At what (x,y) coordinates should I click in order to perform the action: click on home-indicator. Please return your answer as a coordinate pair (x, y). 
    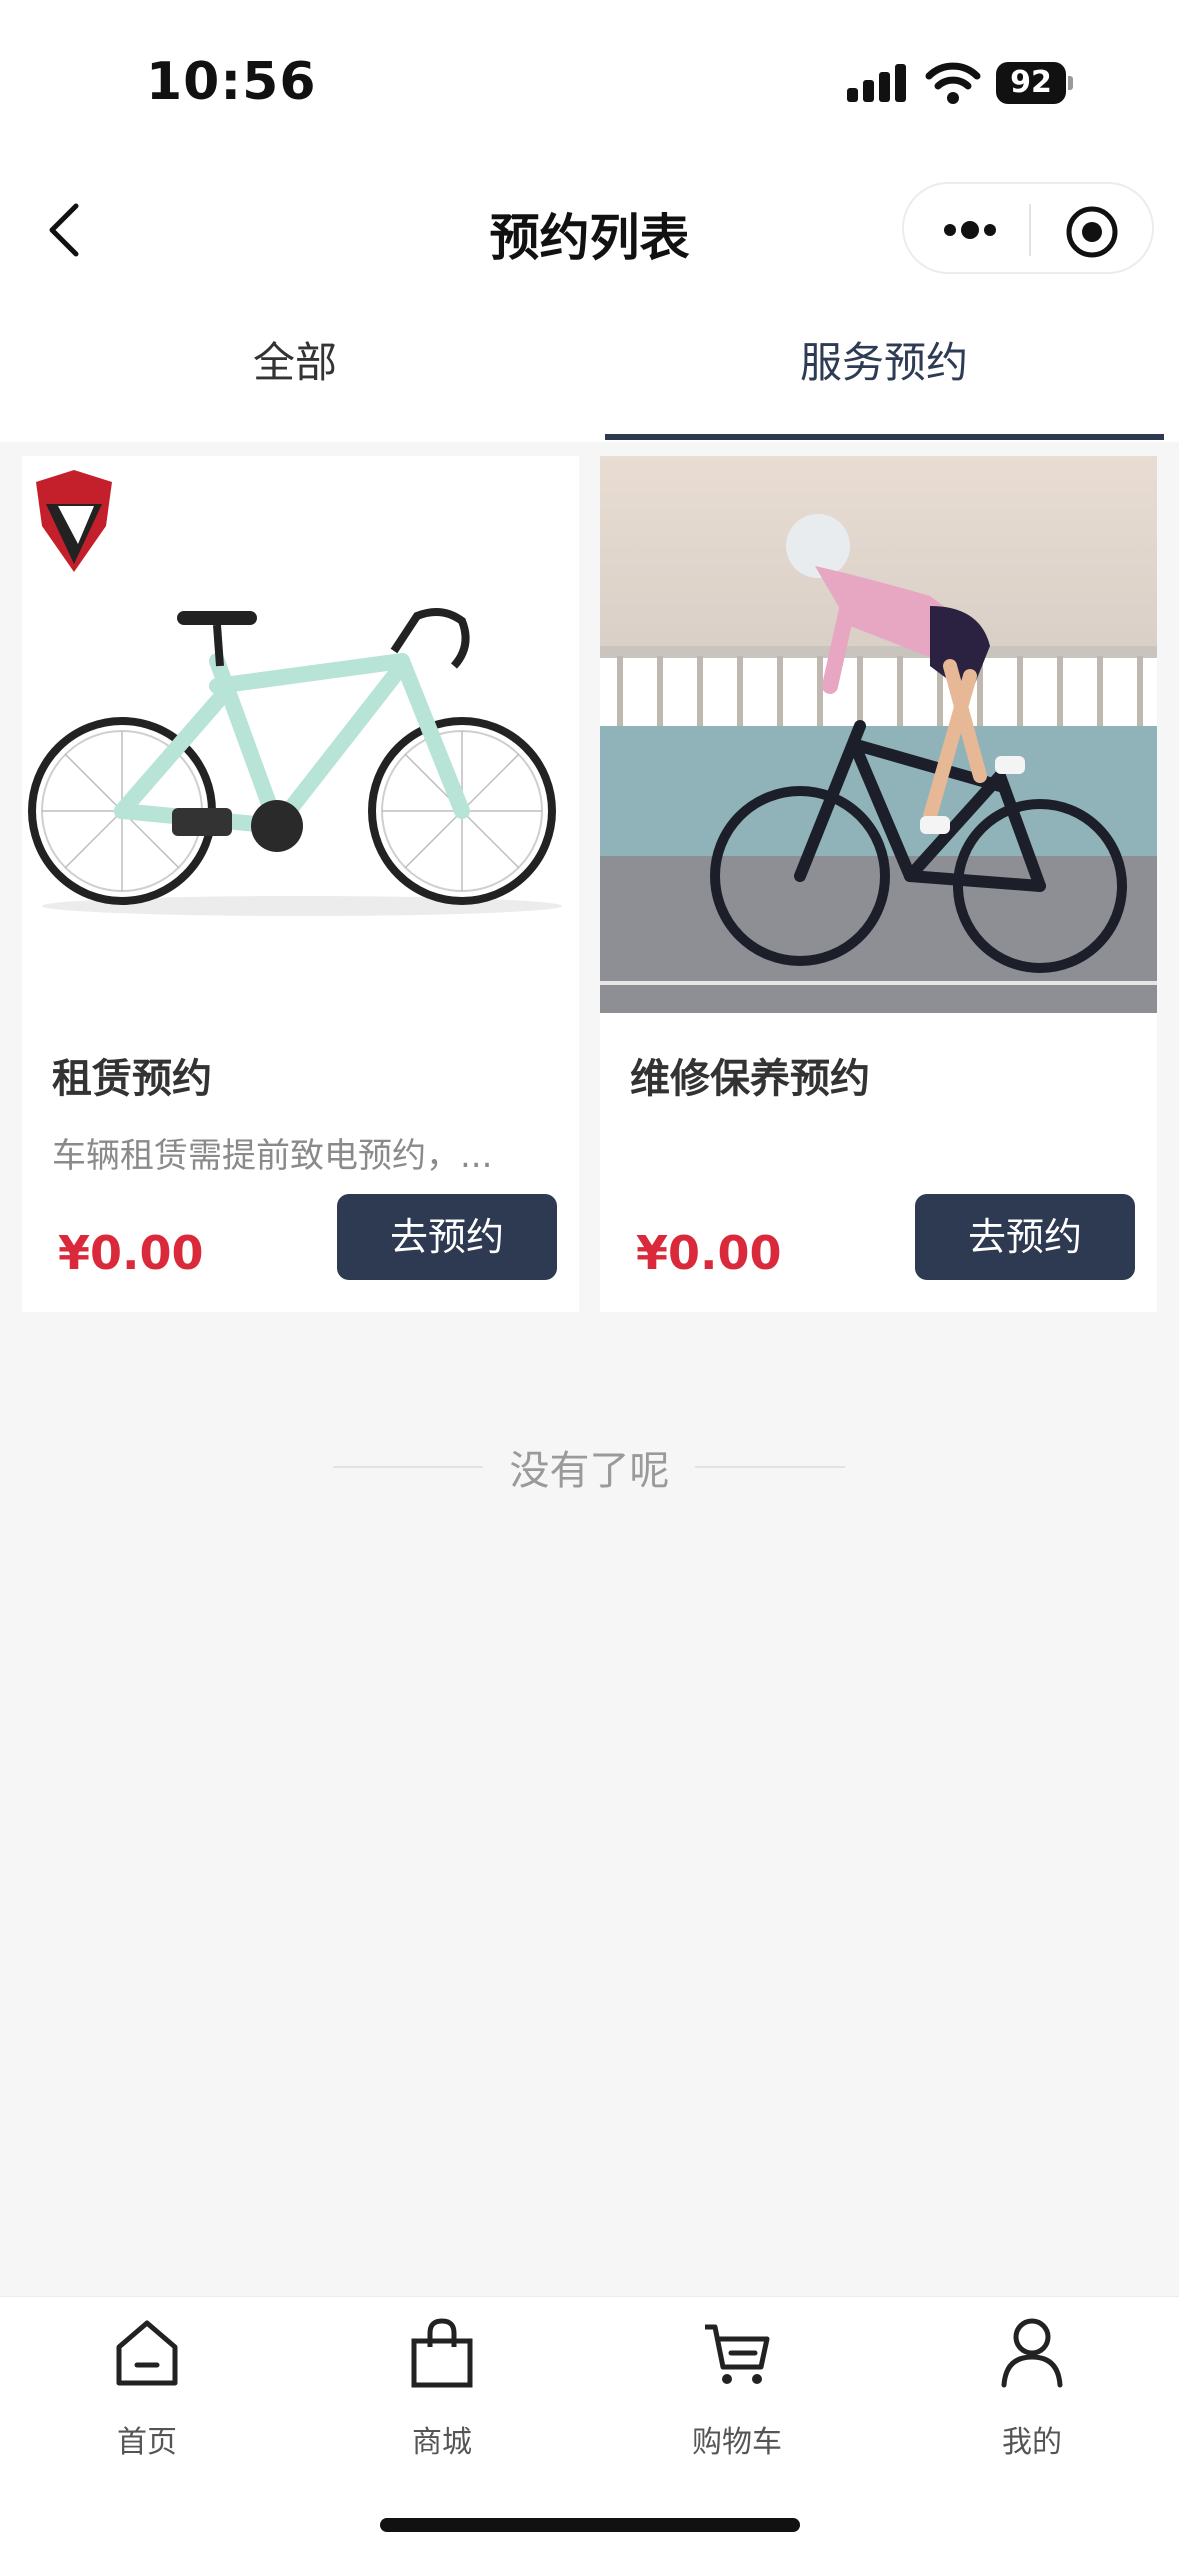
    Looking at the image, I should click on (590, 2525).